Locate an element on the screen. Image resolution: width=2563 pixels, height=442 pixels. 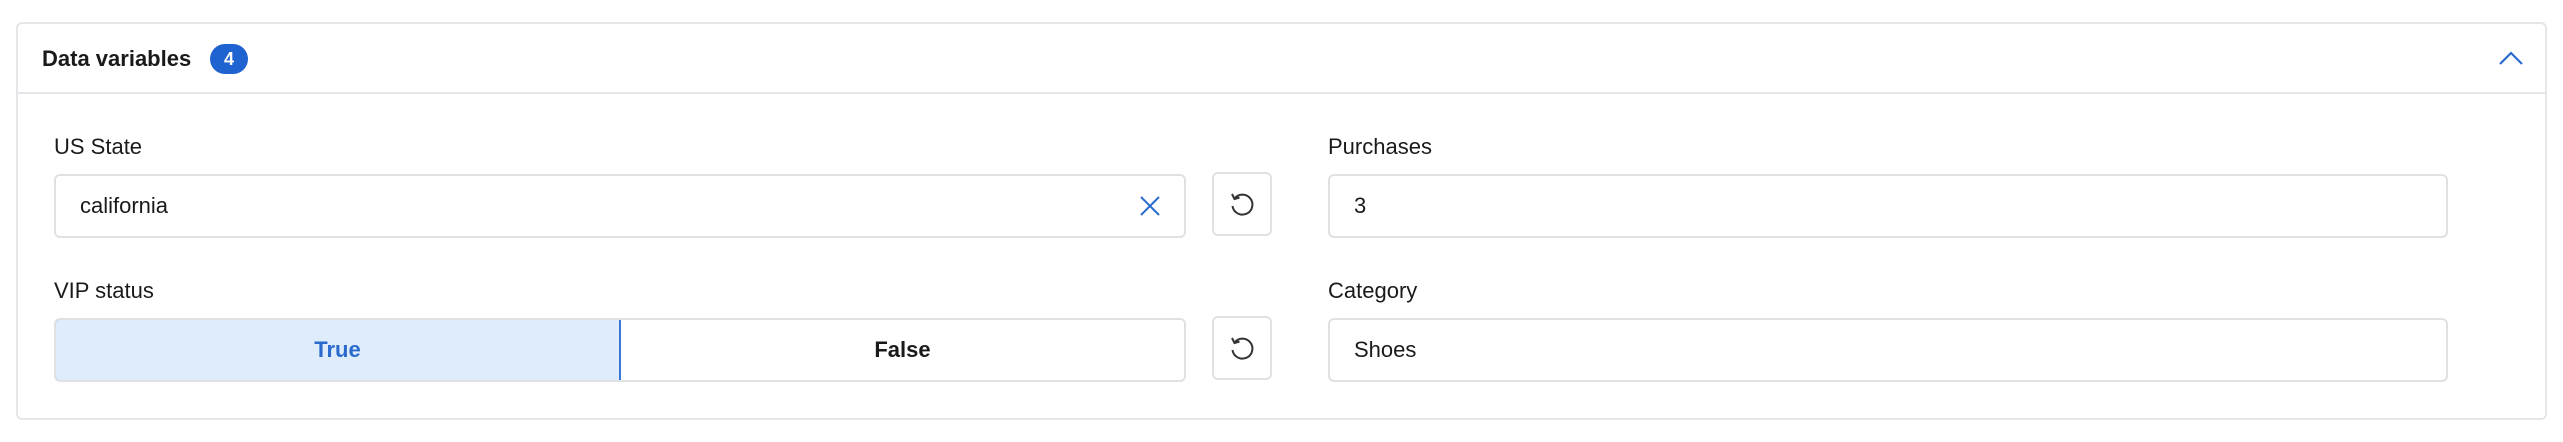
close-icon is located at coordinates (1150, 206).